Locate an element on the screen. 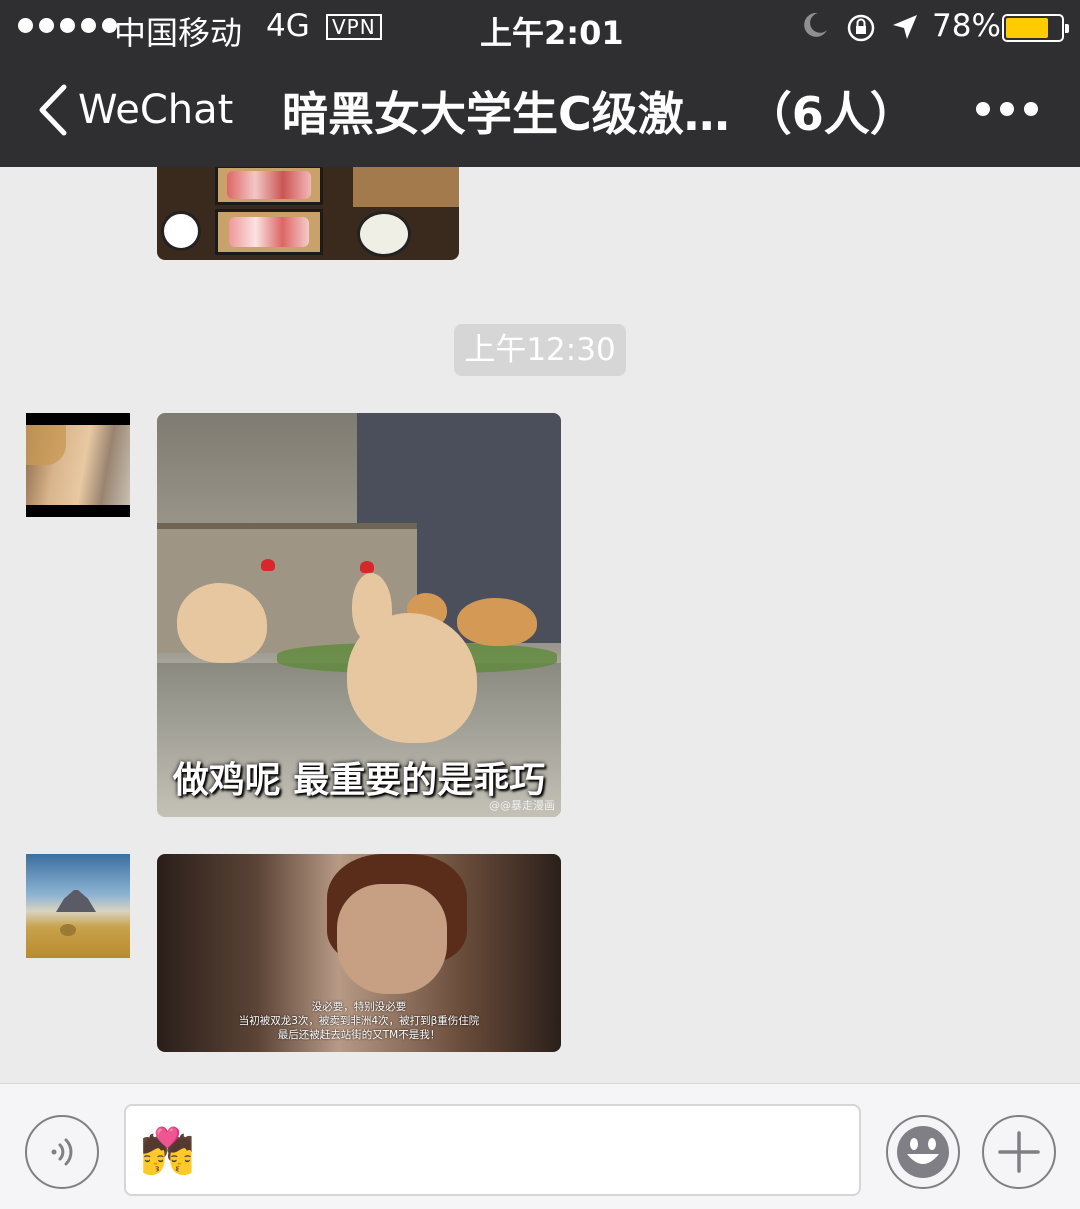  watermark: @@暴走漫画 is located at coordinates (522, 805).